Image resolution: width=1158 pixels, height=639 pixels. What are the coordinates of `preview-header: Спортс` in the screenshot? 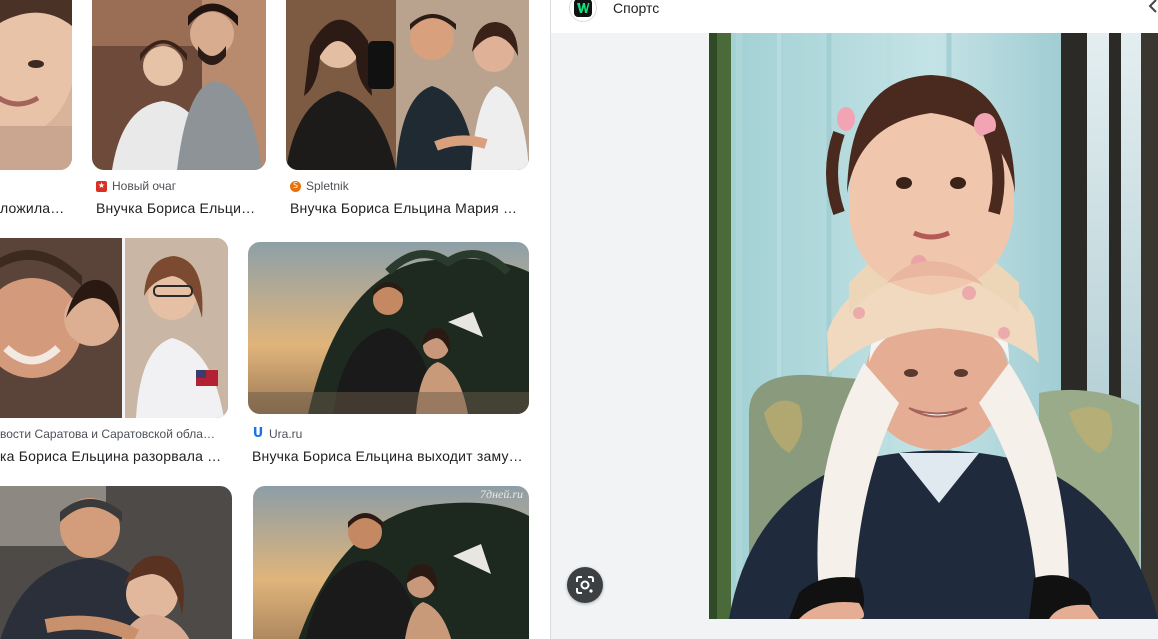 It's located at (854, 16).